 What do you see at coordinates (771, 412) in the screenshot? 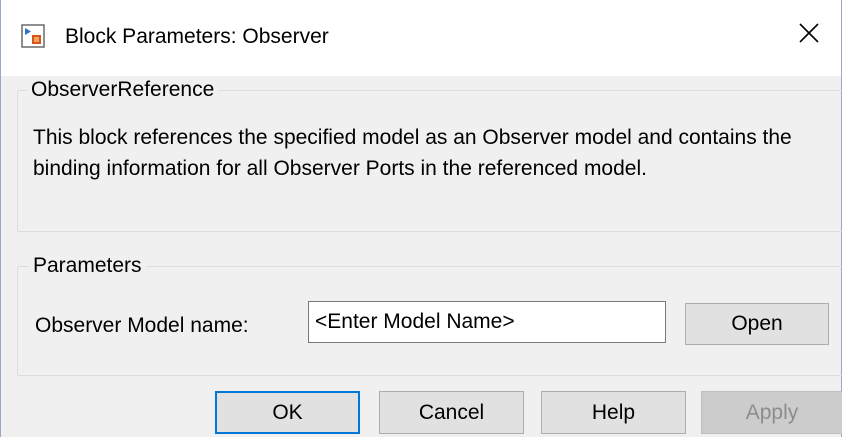
I see `apply-button: Apply` at bounding box center [771, 412].